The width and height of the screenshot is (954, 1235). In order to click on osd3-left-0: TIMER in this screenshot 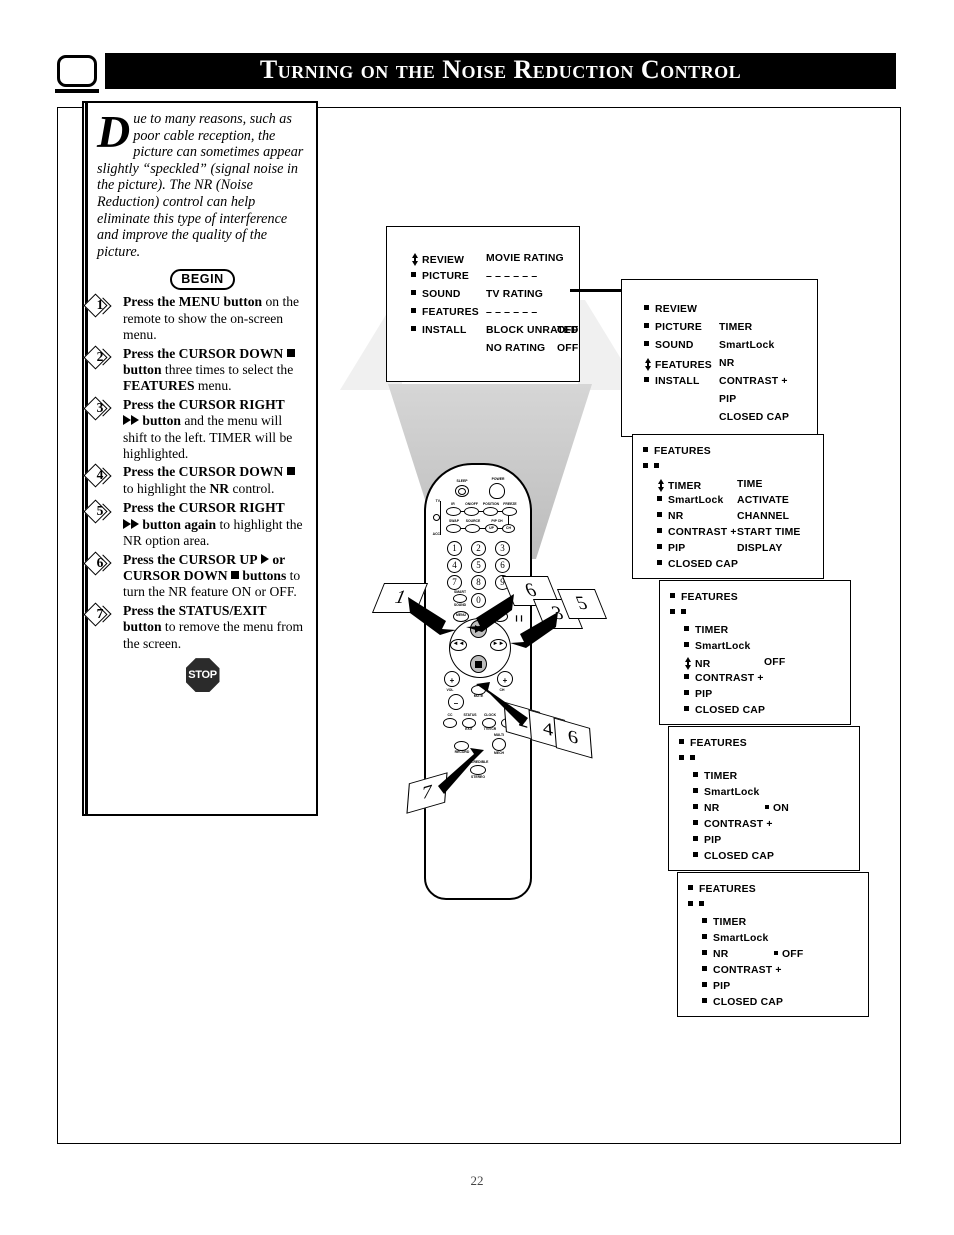, I will do `click(679, 485)`.